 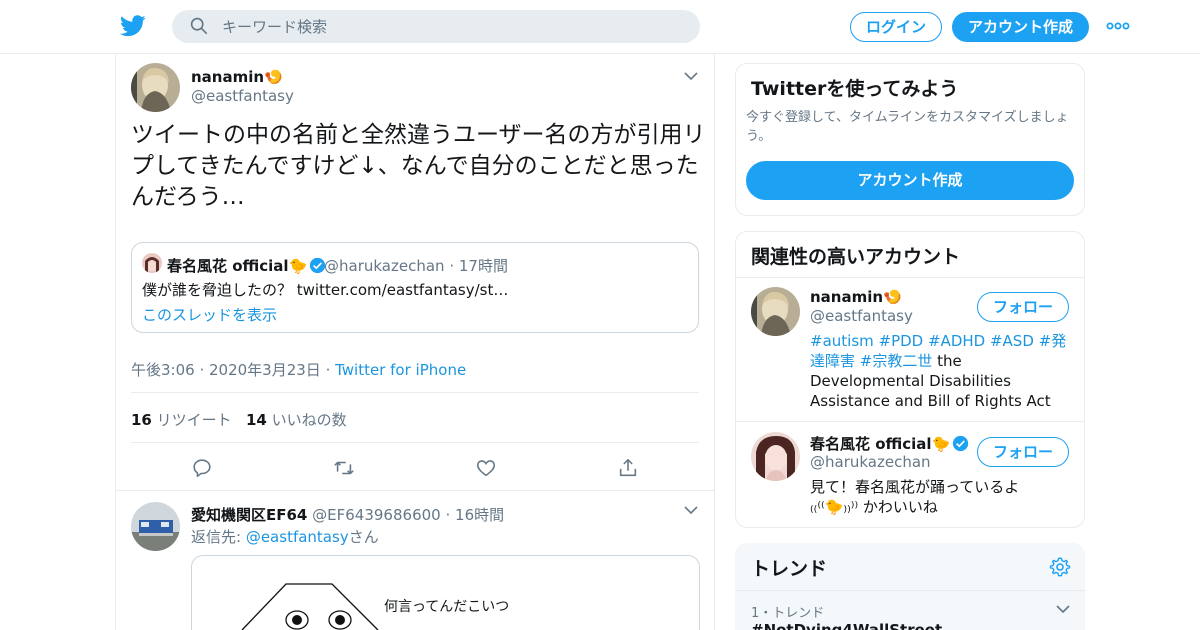 What do you see at coordinates (363, 537) in the screenshot?
I see `reply-to-suffix: さん` at bounding box center [363, 537].